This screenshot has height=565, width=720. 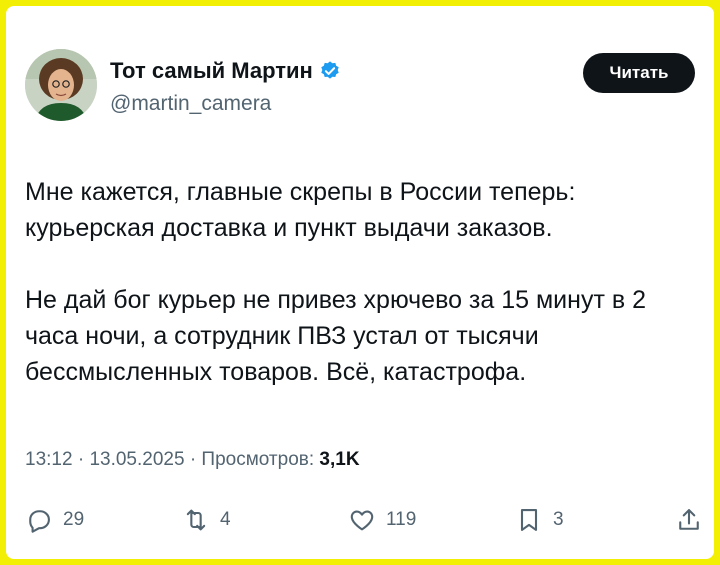 I want to click on action-bar: 29 4 119 3, so click(x=365, y=520).